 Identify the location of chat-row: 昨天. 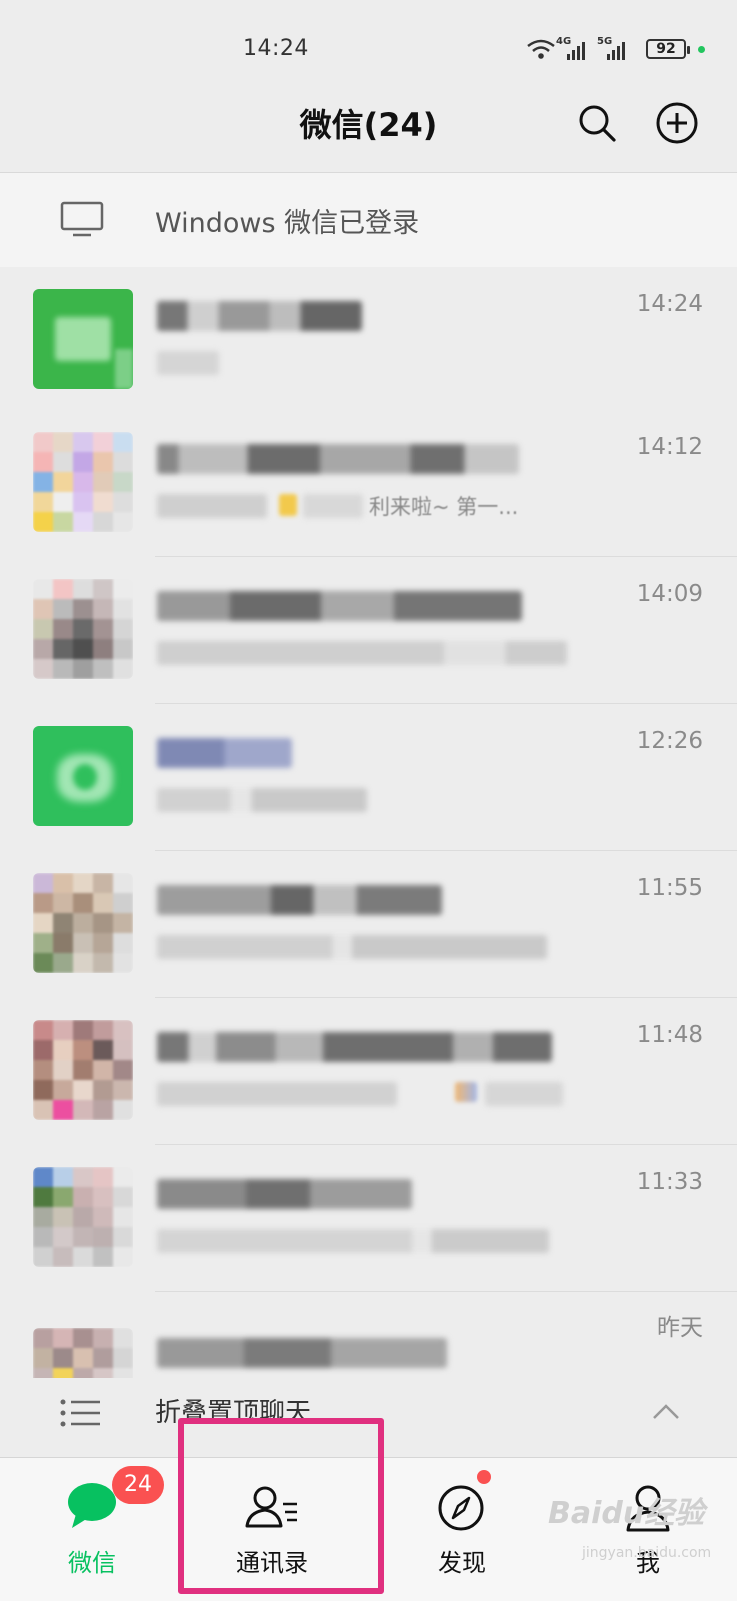
(368, 1335).